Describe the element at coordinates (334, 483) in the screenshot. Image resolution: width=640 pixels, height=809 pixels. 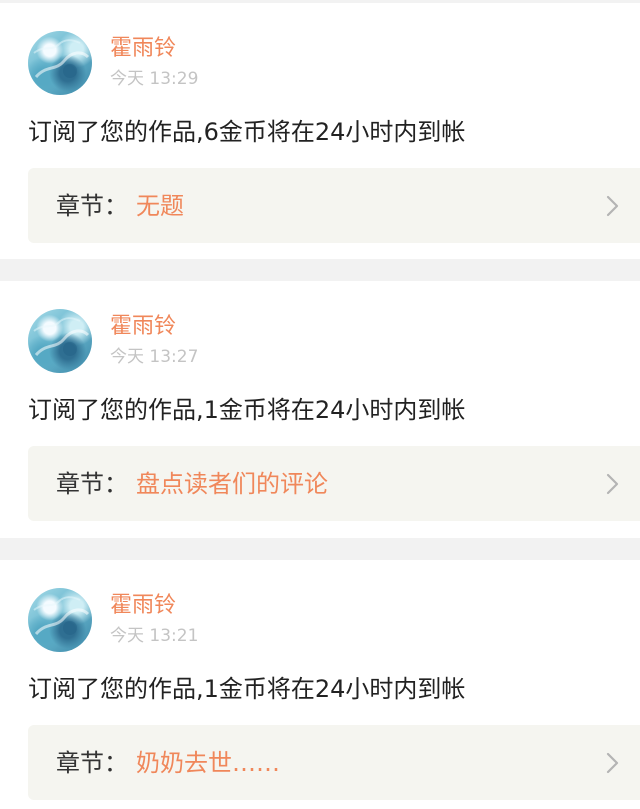
I see `chapter-link: 章节： 盘点读者们的评论` at that location.